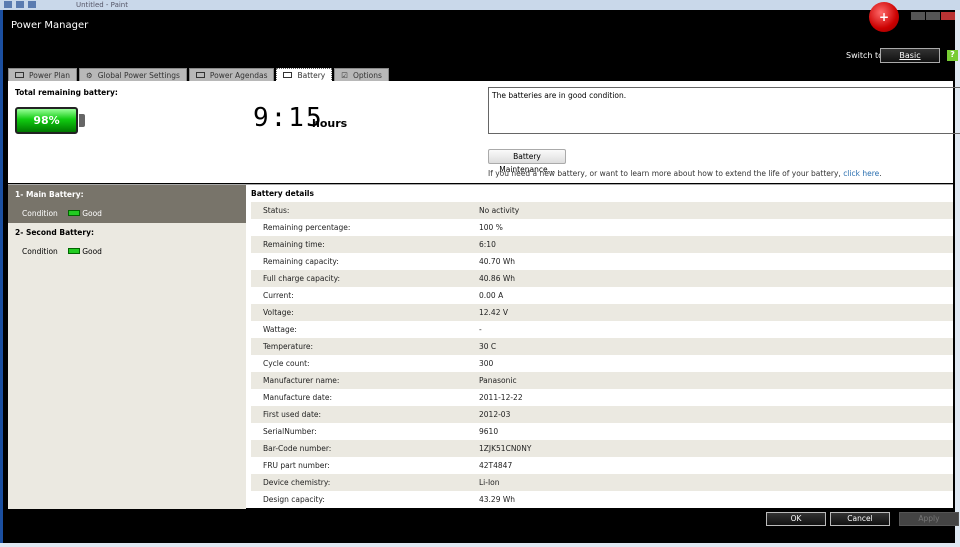 The width and height of the screenshot is (960, 547). I want to click on detail-key: Manufacturer name:, so click(301, 380).